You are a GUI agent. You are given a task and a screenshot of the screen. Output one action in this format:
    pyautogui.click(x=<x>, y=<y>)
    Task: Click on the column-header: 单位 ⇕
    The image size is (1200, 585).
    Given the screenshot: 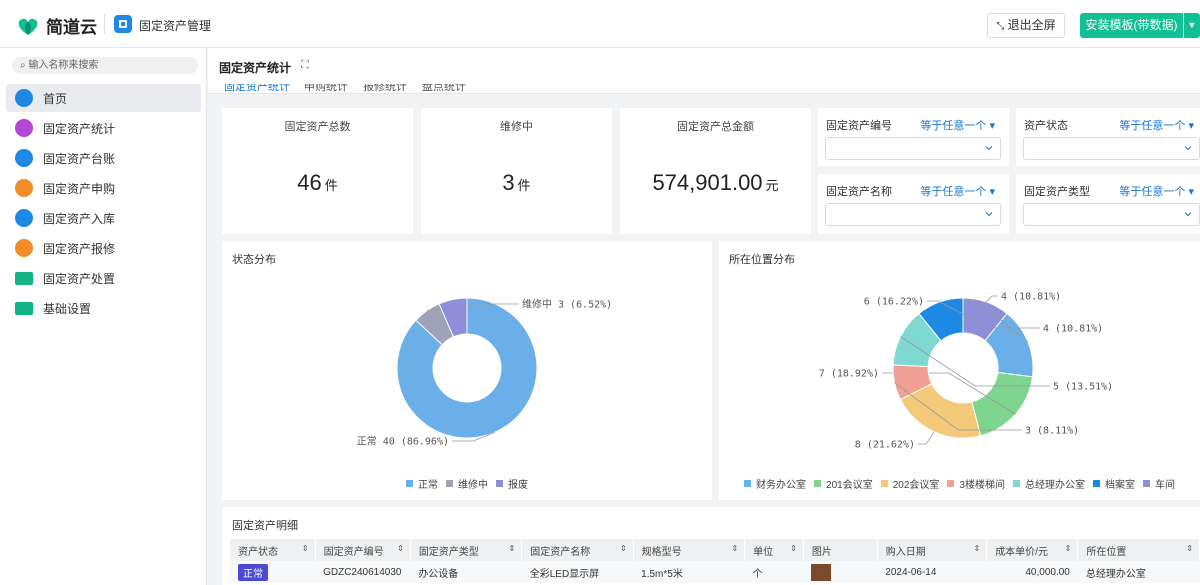 What is the action you would take?
    pyautogui.click(x=774, y=550)
    